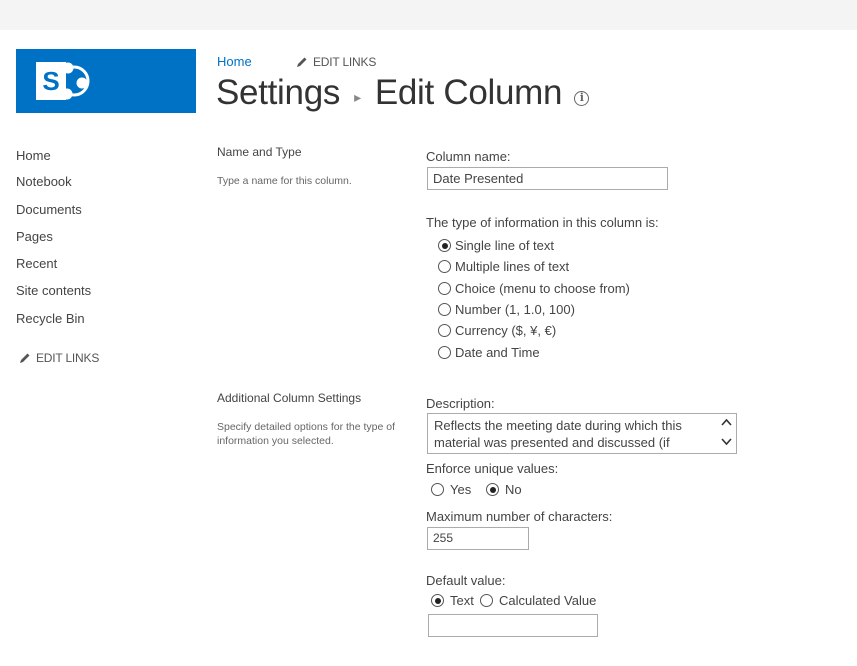  Describe the element at coordinates (428, 15) in the screenshot. I see `suite-bar` at that location.